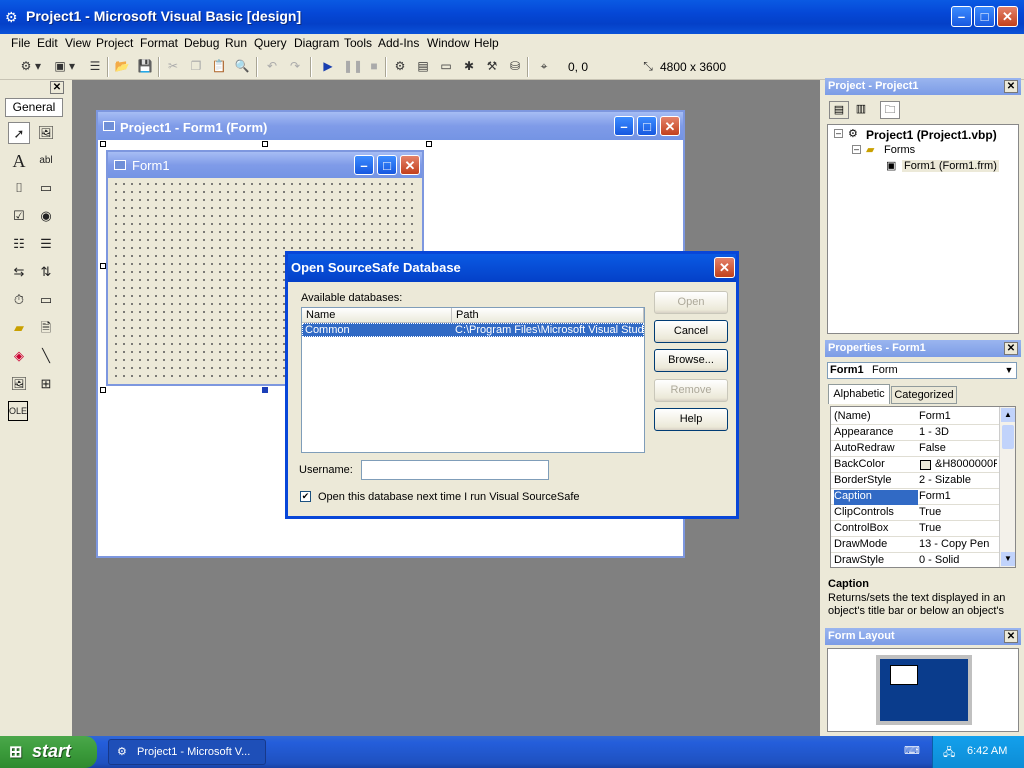 The width and height of the screenshot is (1024, 768). I want to click on table-row: BackColor &H8000000F, so click(915, 465).